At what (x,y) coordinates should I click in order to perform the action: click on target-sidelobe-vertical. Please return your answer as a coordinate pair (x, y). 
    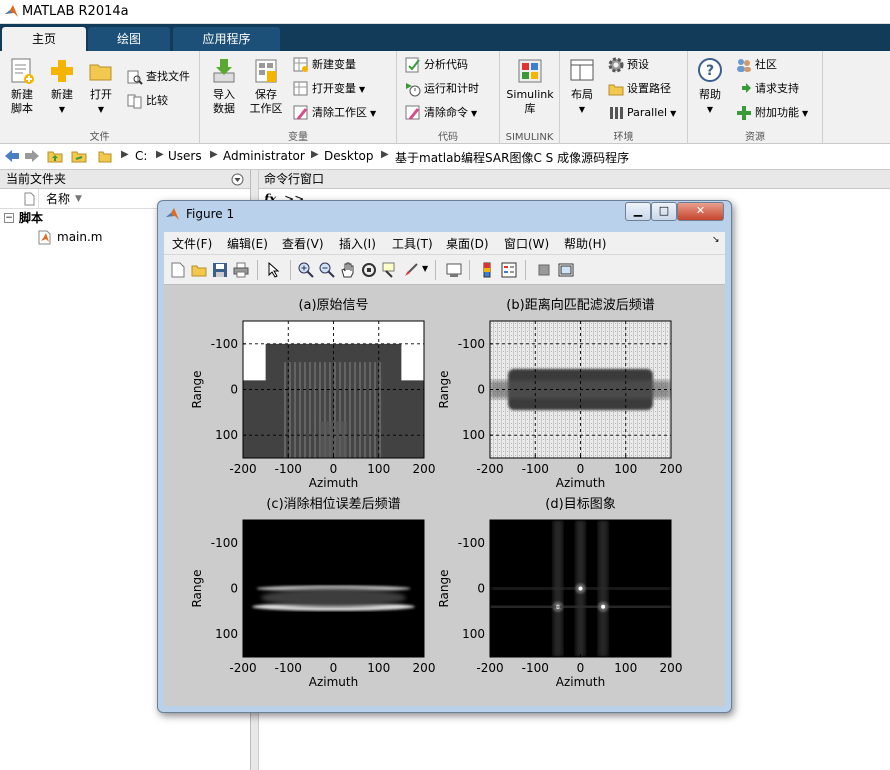
    Looking at the image, I should click on (603, 588).